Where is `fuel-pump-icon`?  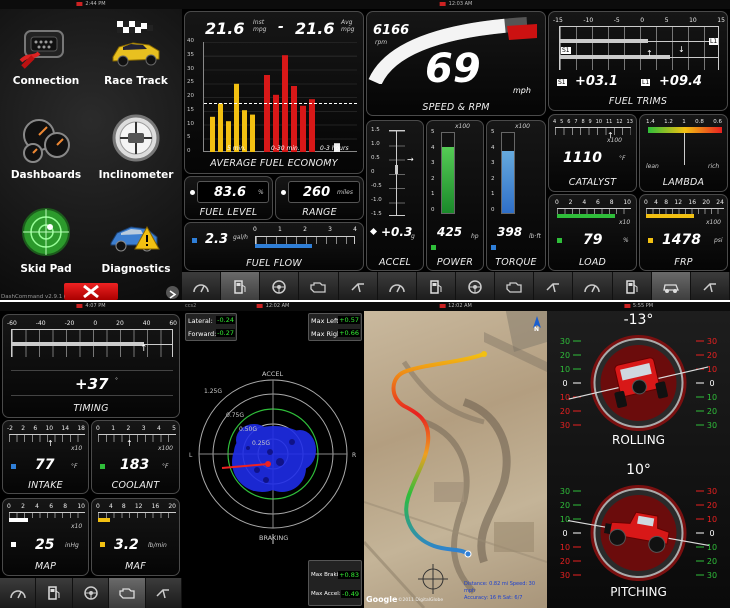 fuel-pump-icon is located at coordinates (240, 287).